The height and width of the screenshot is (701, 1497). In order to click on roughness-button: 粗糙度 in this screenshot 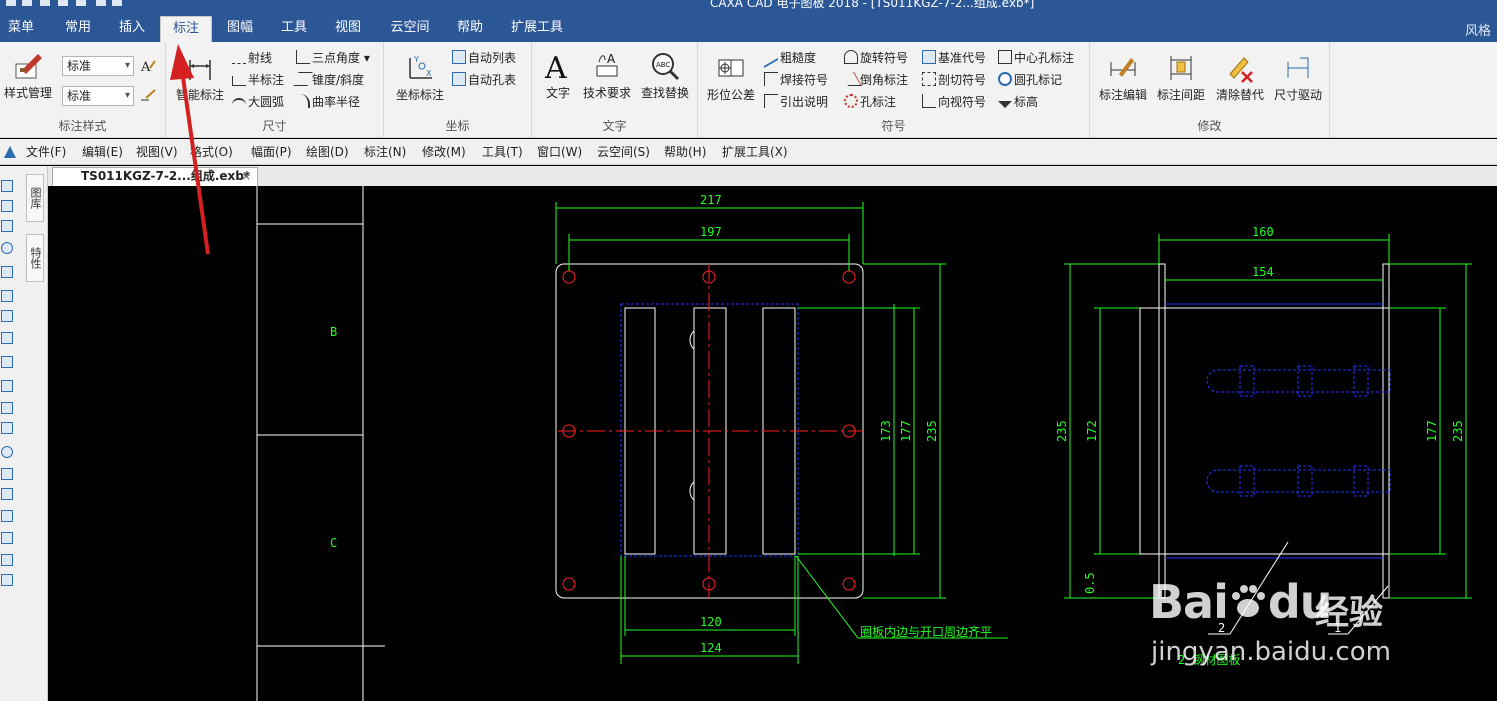, I will do `click(790, 57)`.